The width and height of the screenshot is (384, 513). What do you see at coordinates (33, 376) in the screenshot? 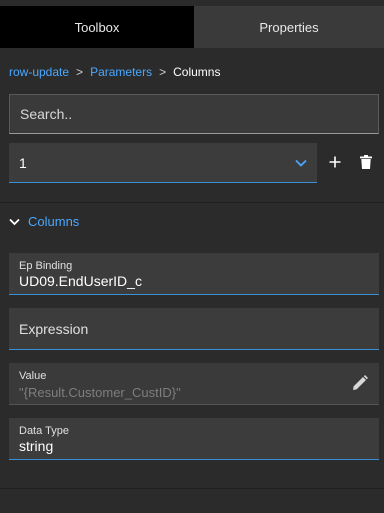
I see `field-label: Value` at bounding box center [33, 376].